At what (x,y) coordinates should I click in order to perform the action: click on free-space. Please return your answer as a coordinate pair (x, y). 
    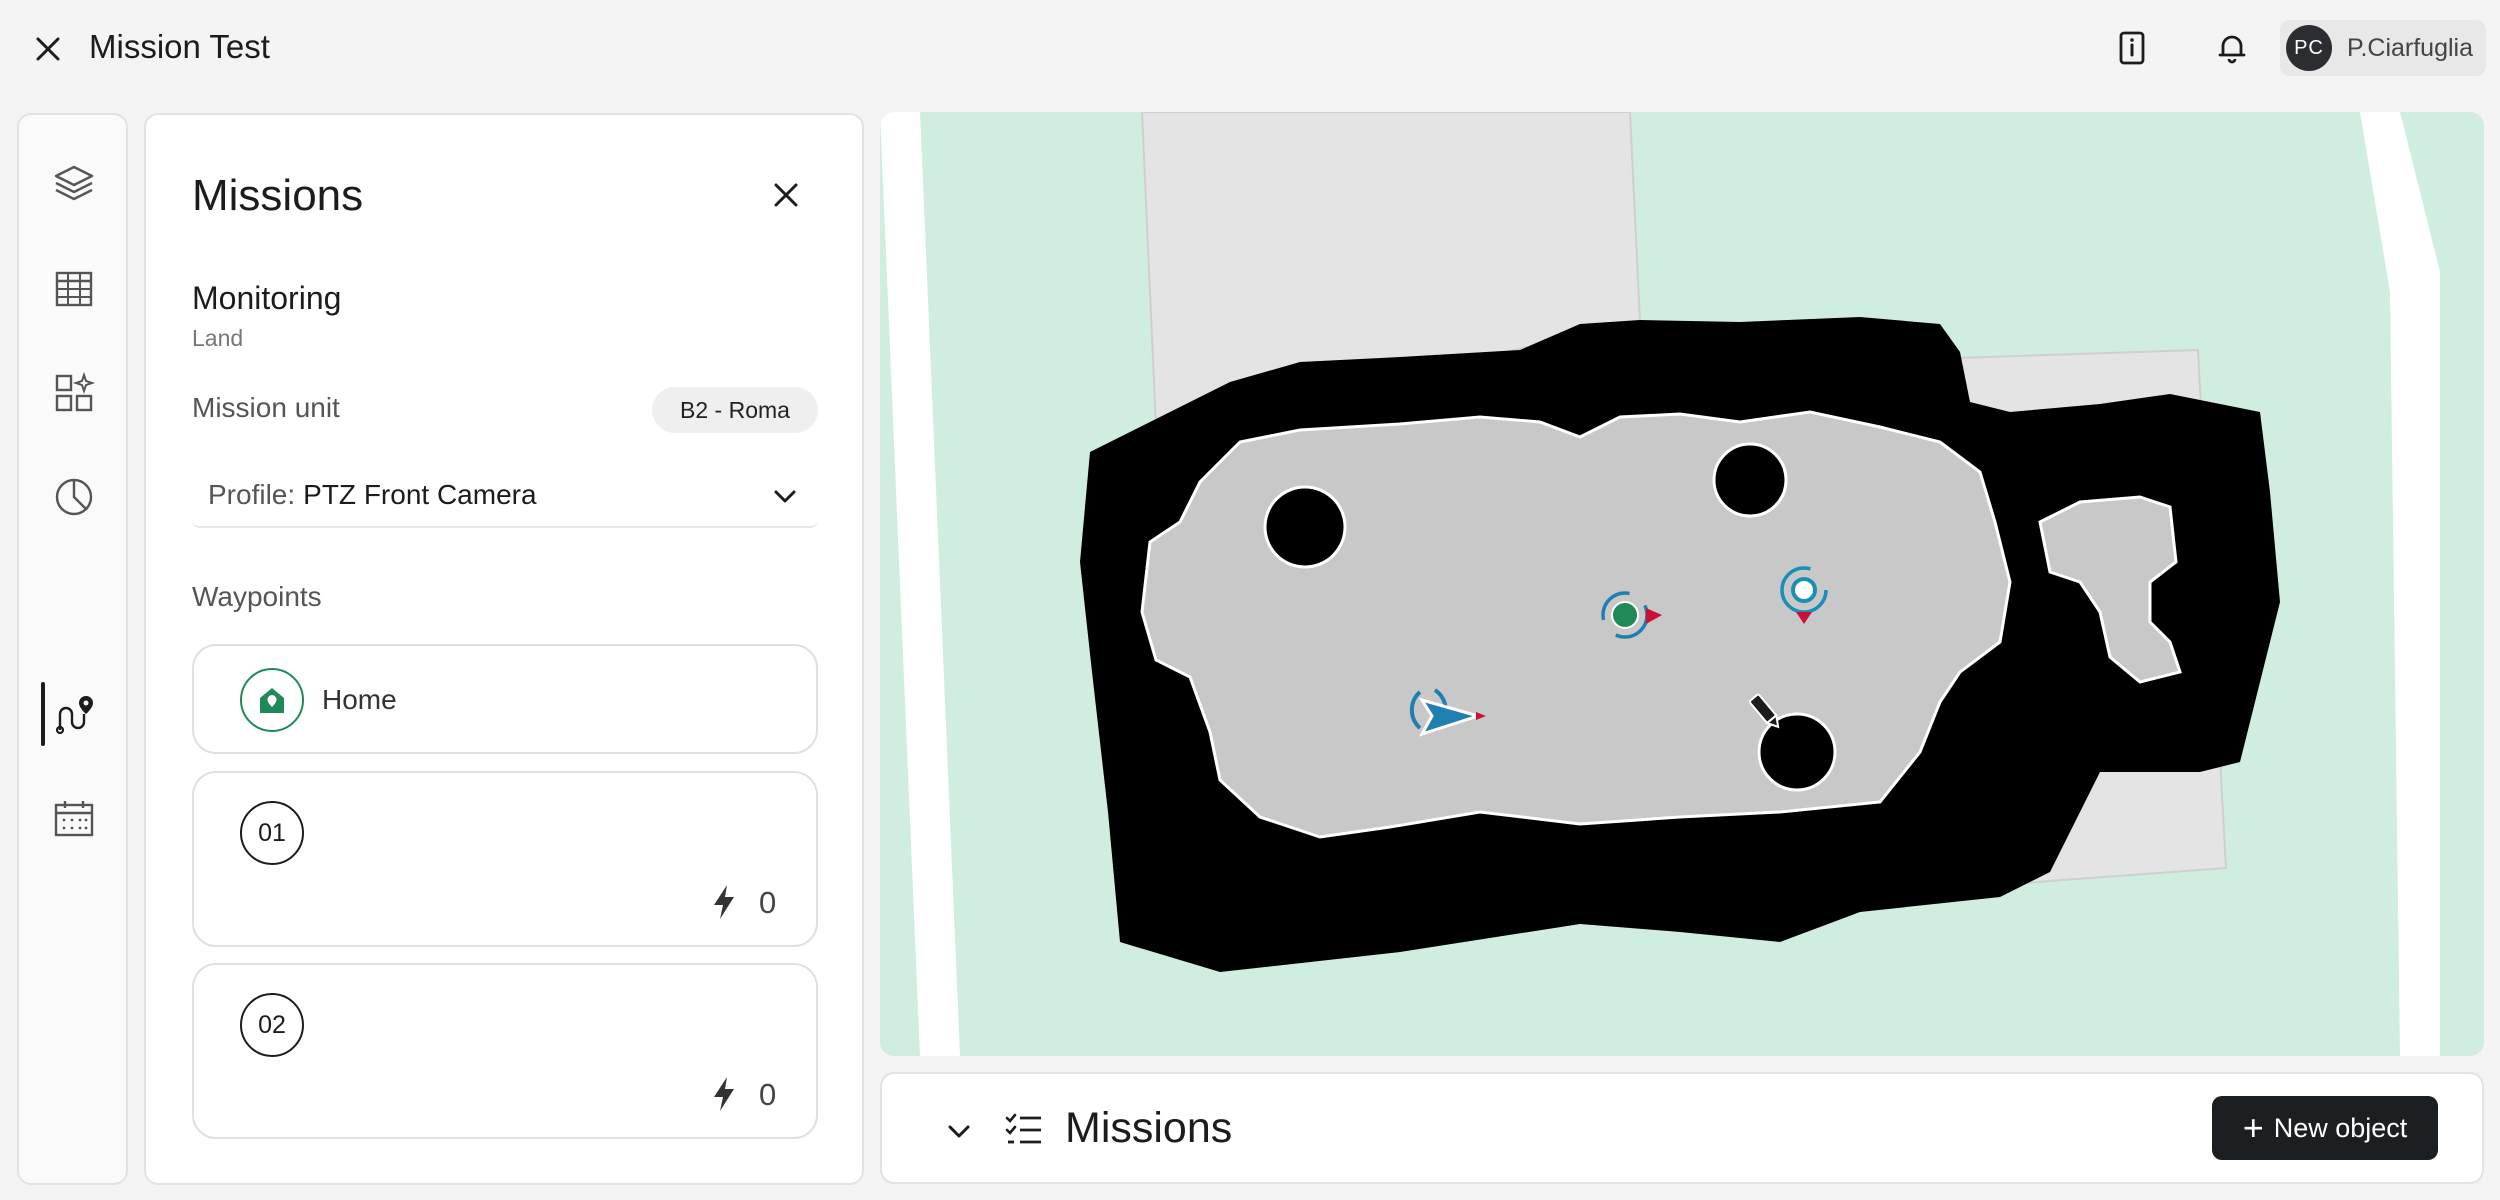
    Looking at the image, I should click on (1576, 624).